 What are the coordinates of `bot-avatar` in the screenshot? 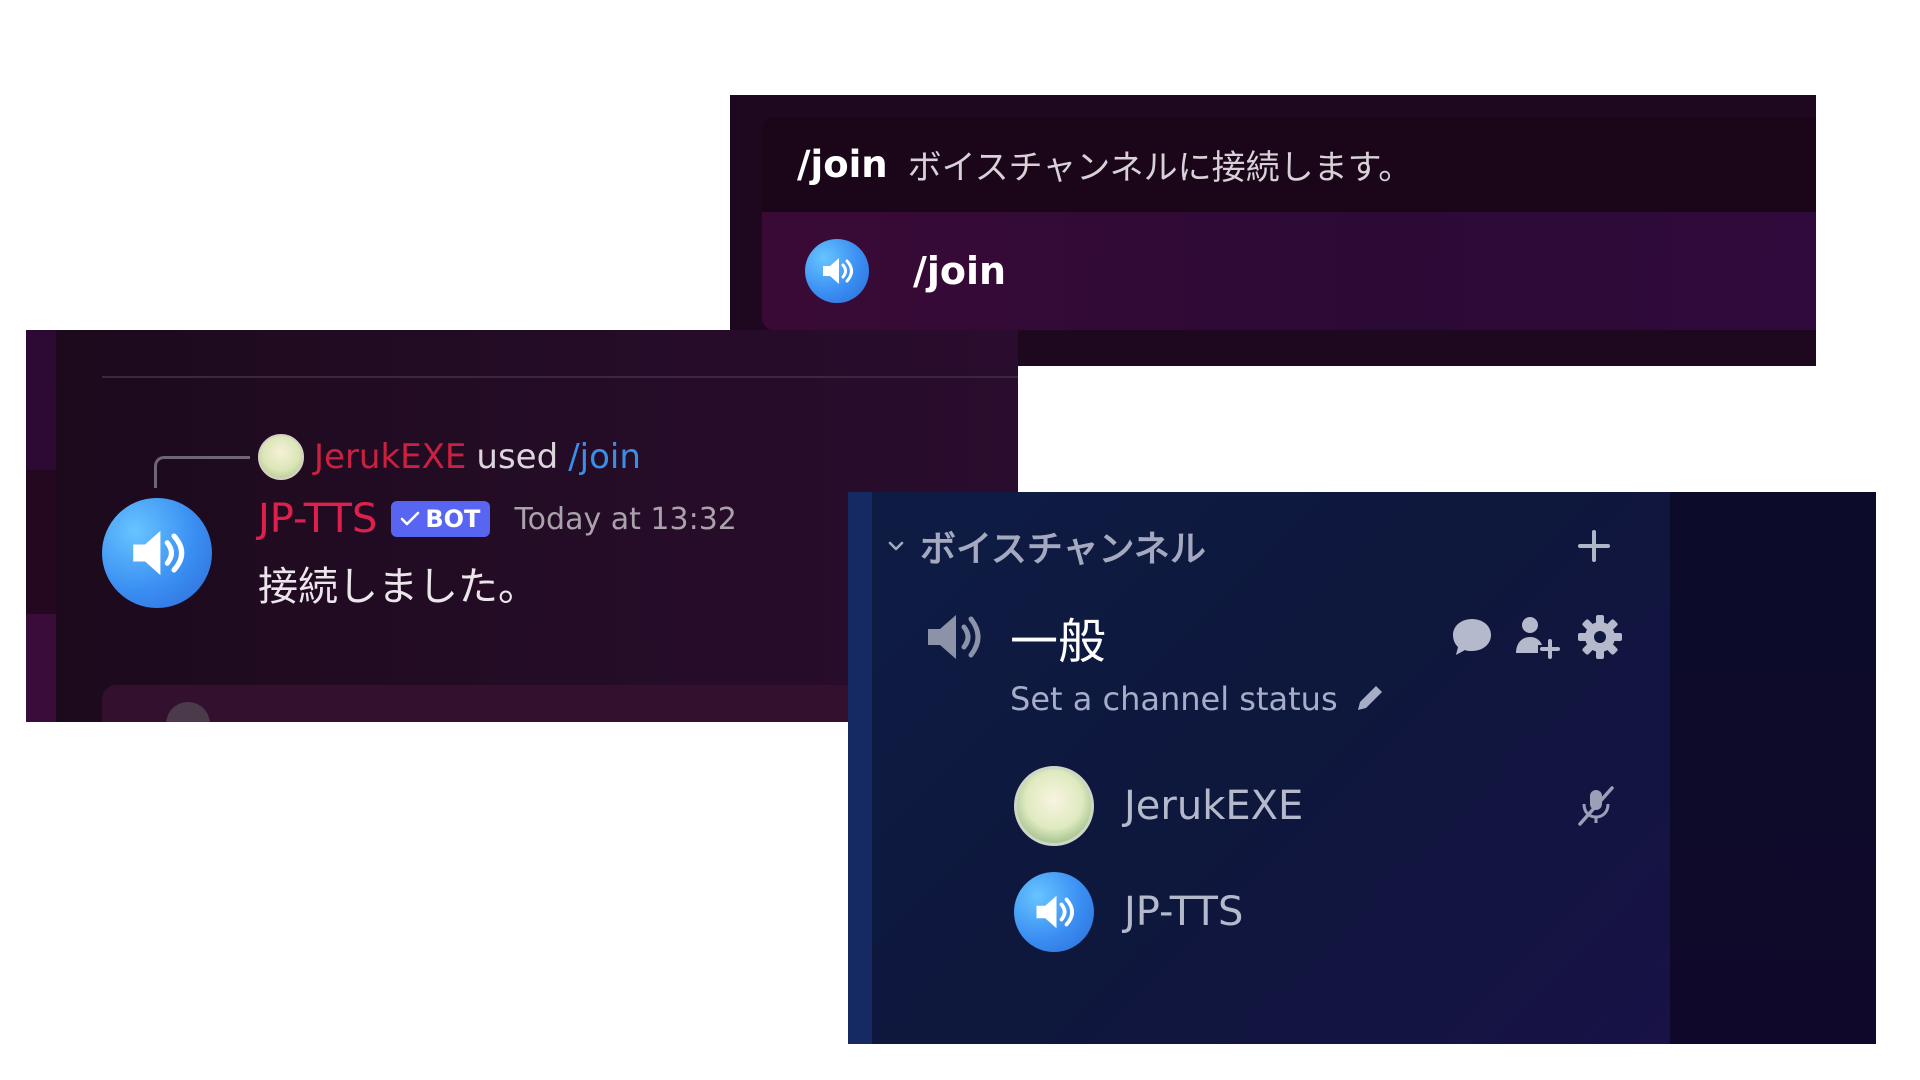 It's located at (157, 553).